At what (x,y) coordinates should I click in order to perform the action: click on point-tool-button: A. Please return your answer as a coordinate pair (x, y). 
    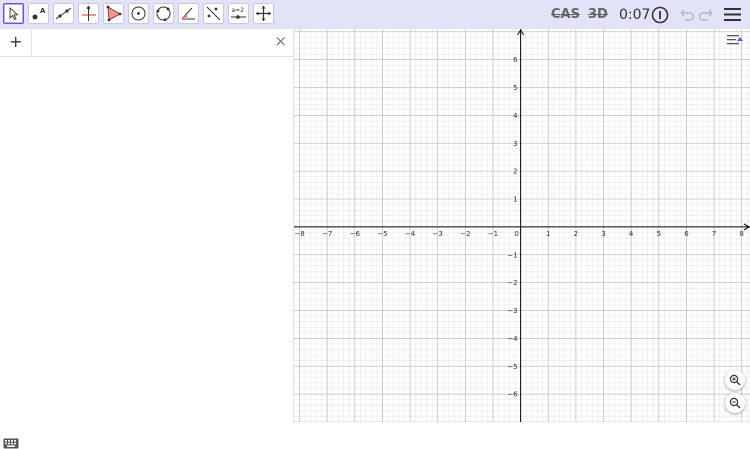
    Looking at the image, I should click on (38, 13).